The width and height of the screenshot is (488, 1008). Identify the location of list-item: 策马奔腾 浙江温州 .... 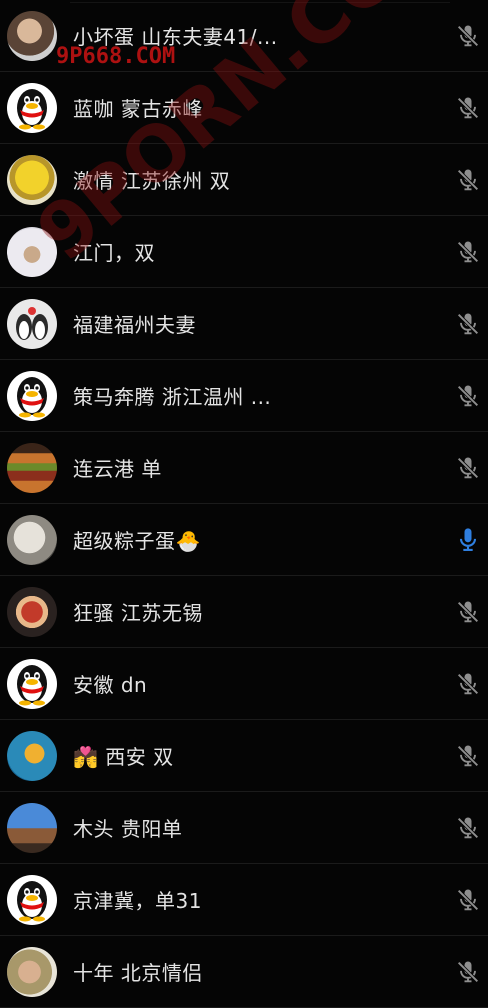
(244, 396).